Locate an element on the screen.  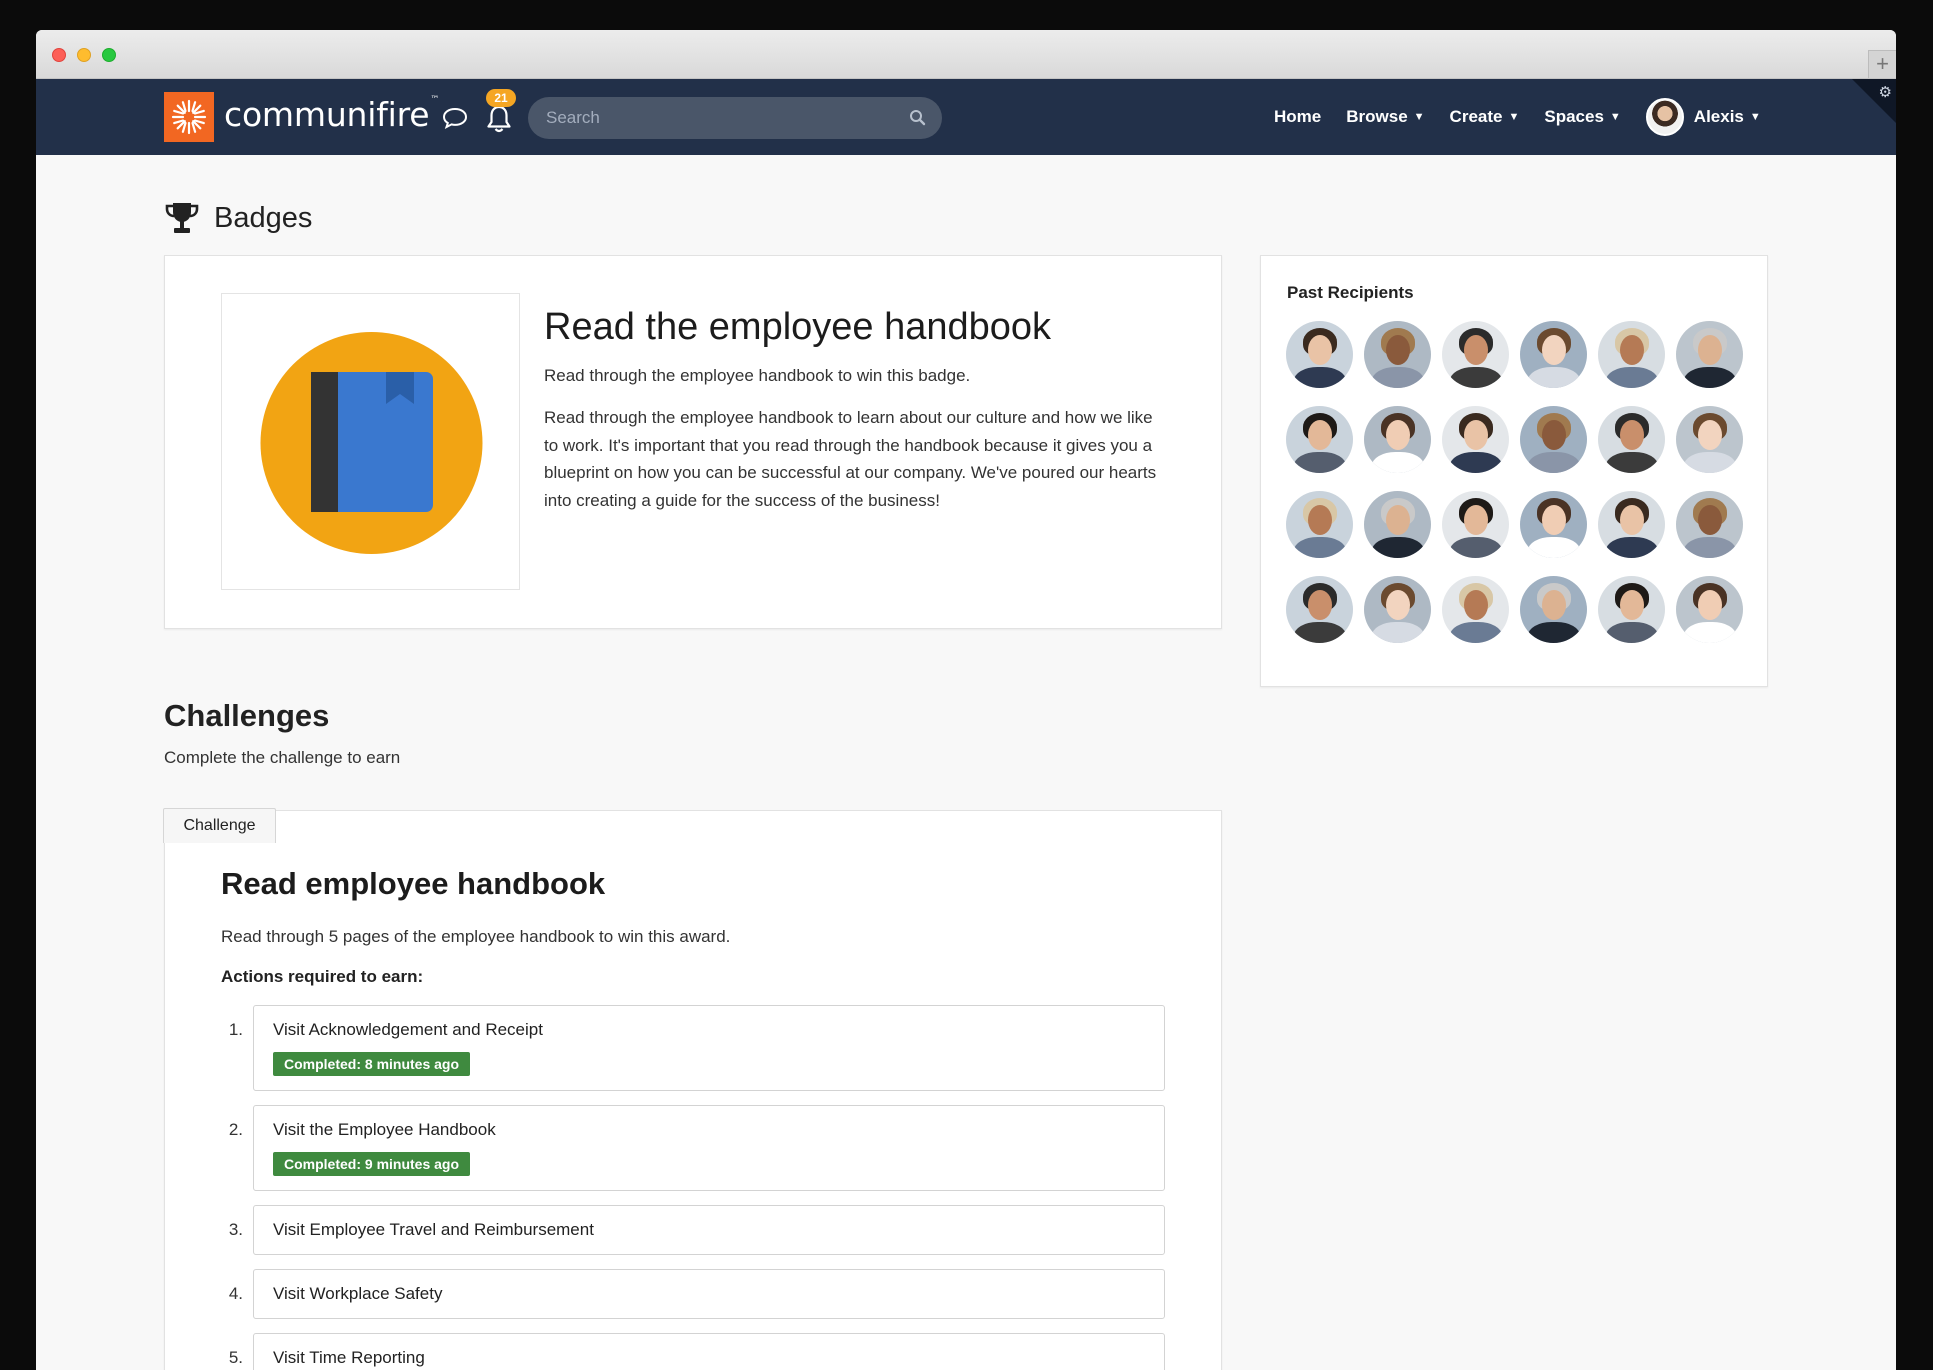
action-box: Visit Time Reporting is located at coordinates (709, 1351).